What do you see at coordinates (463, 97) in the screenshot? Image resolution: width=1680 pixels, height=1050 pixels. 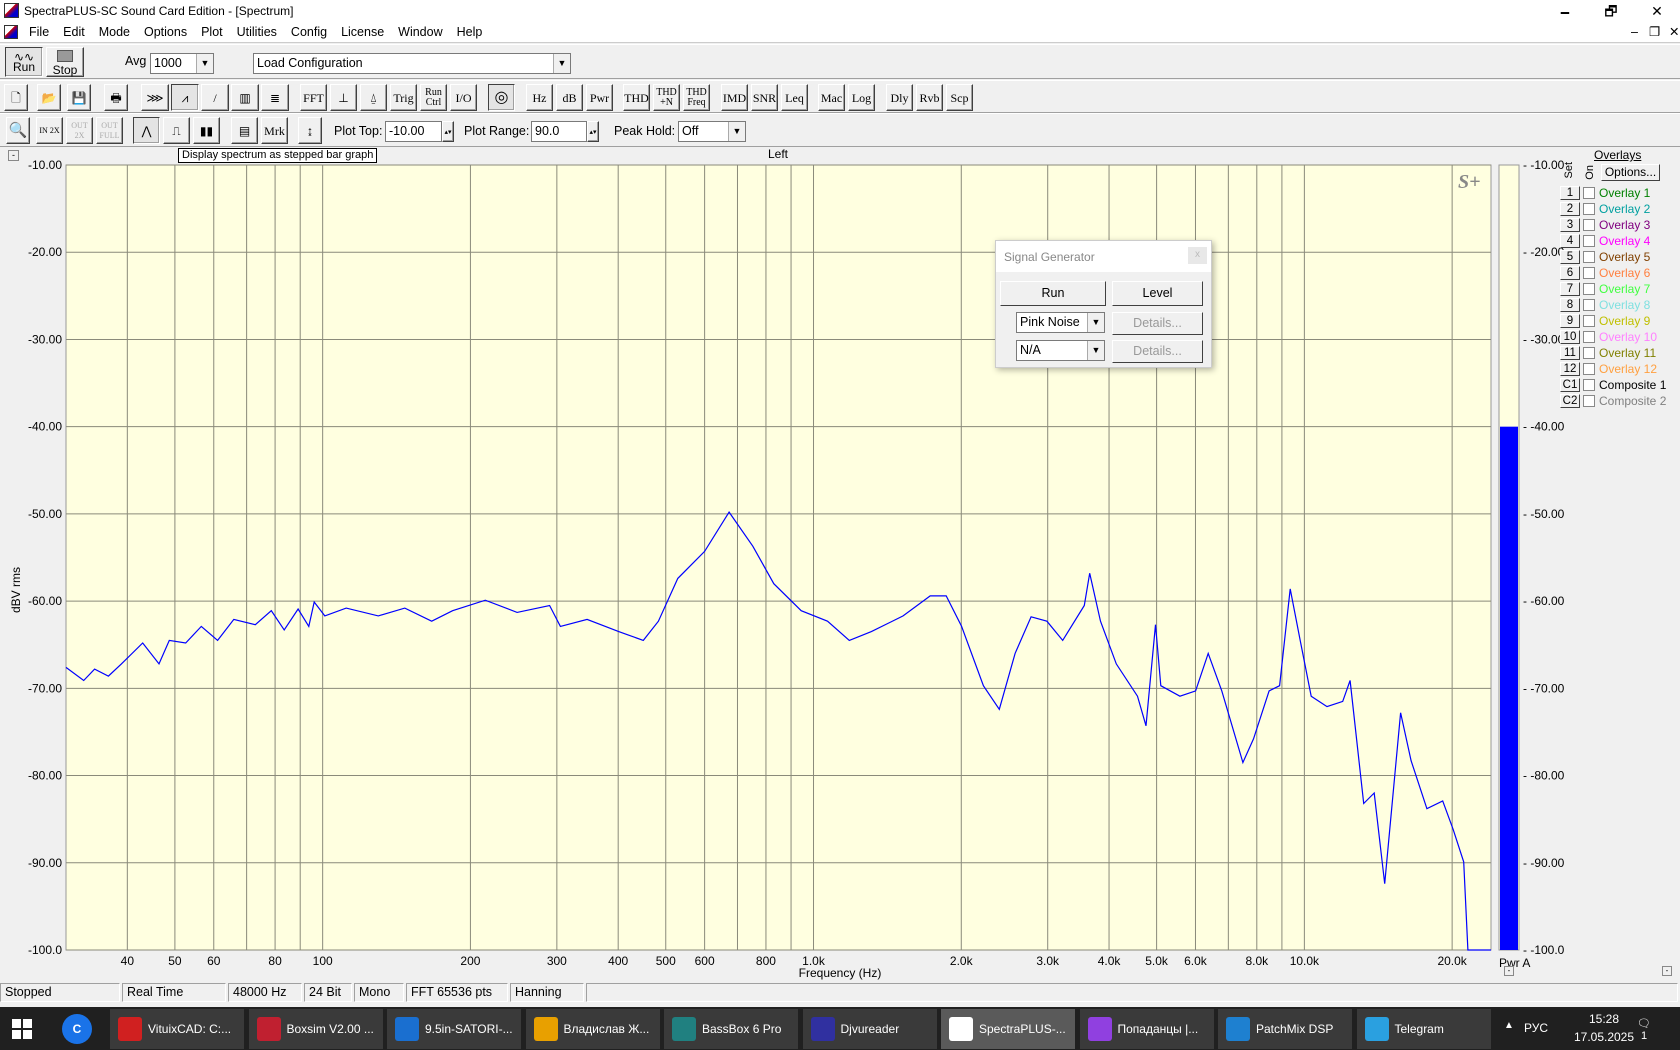 I see `io-button: I/O` at bounding box center [463, 97].